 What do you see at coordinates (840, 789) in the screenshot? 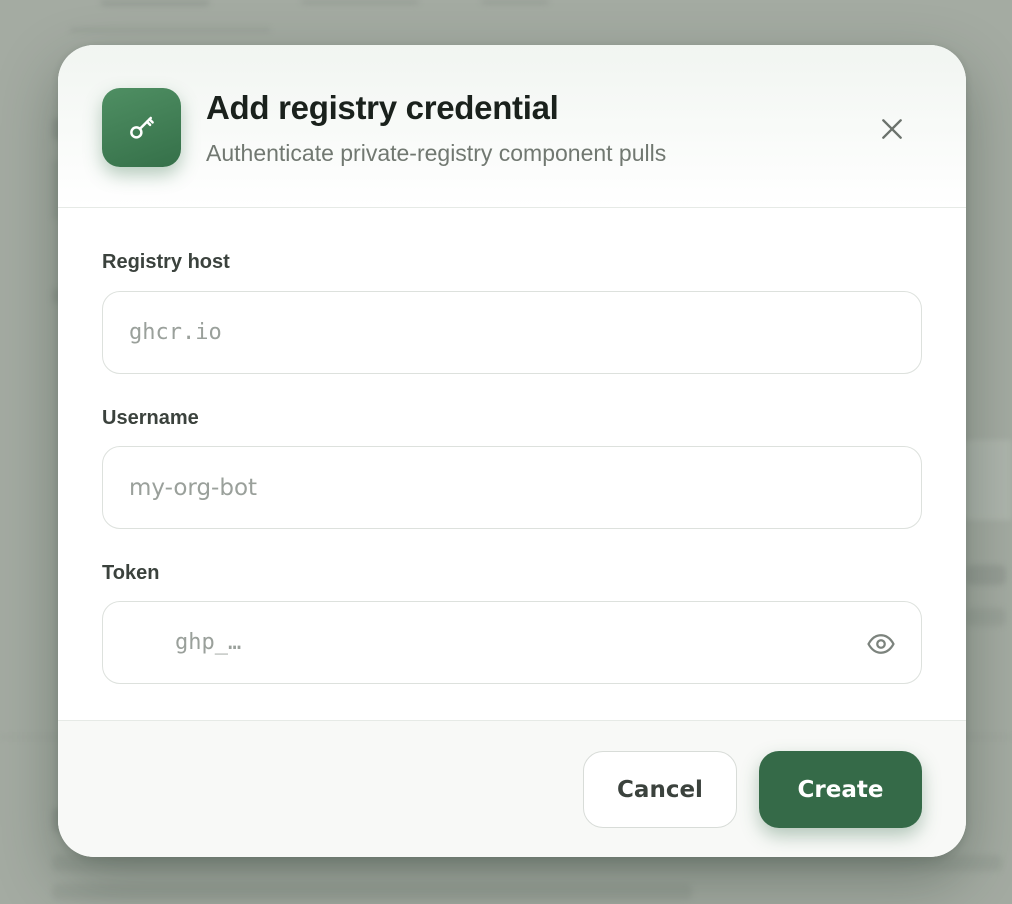
I see `create-button: Create` at bounding box center [840, 789].